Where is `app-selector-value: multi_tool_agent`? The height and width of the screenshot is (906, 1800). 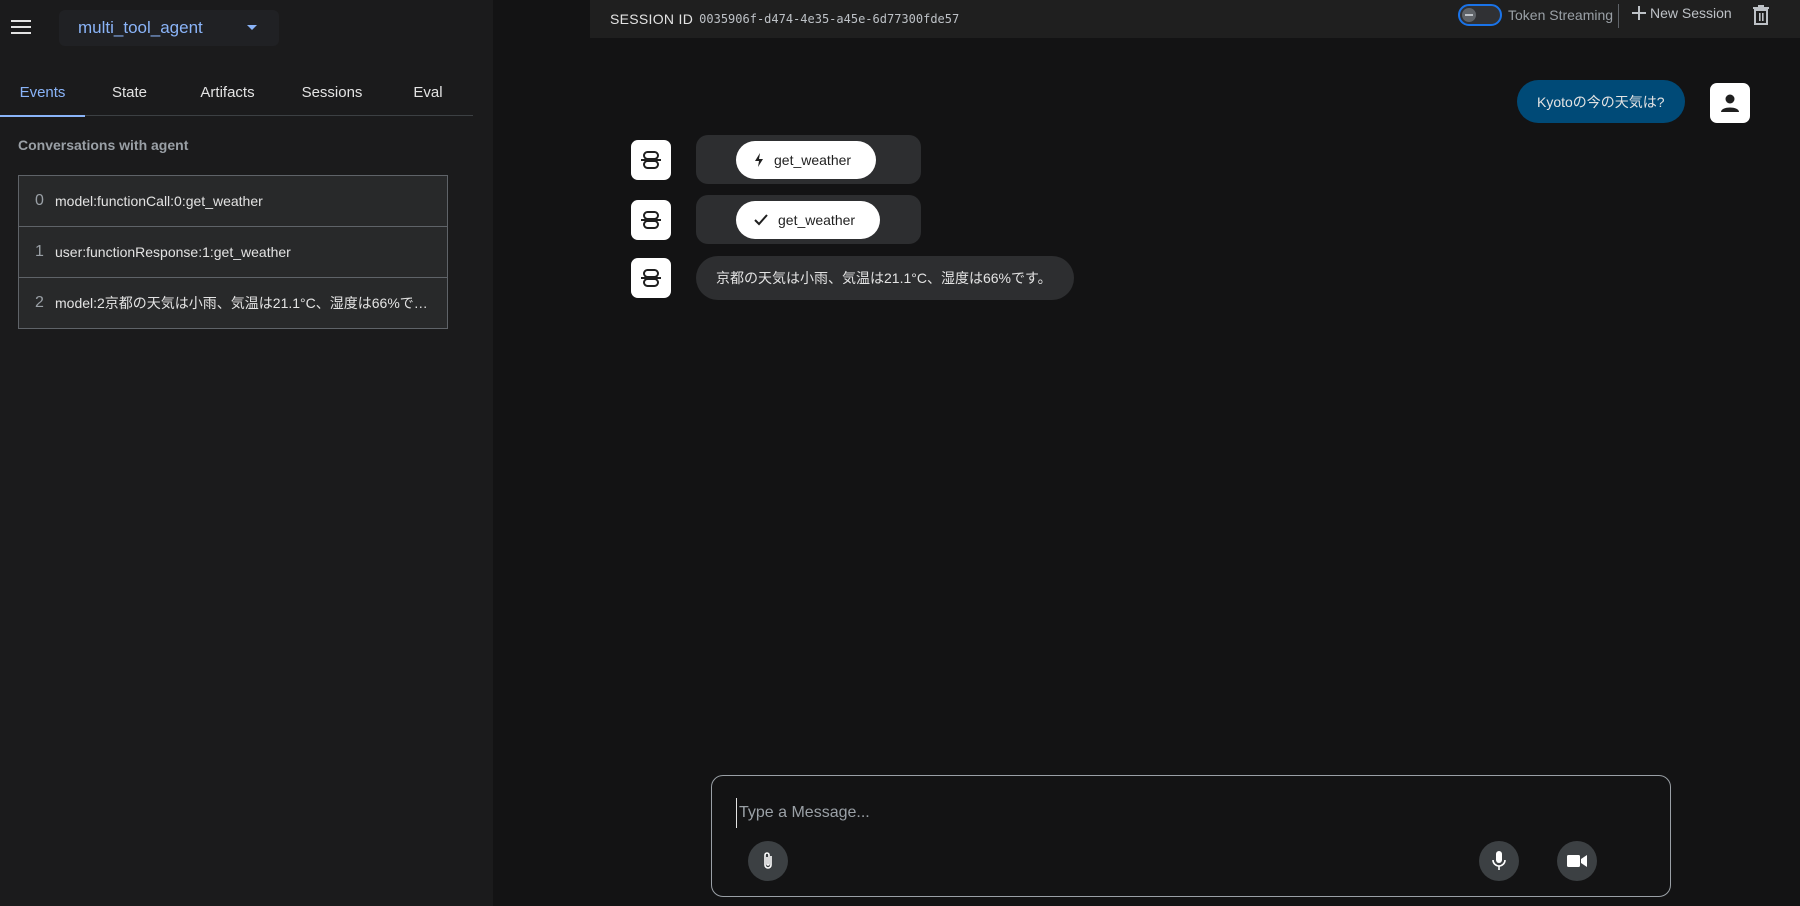 app-selector-value: multi_tool_agent is located at coordinates (140, 27).